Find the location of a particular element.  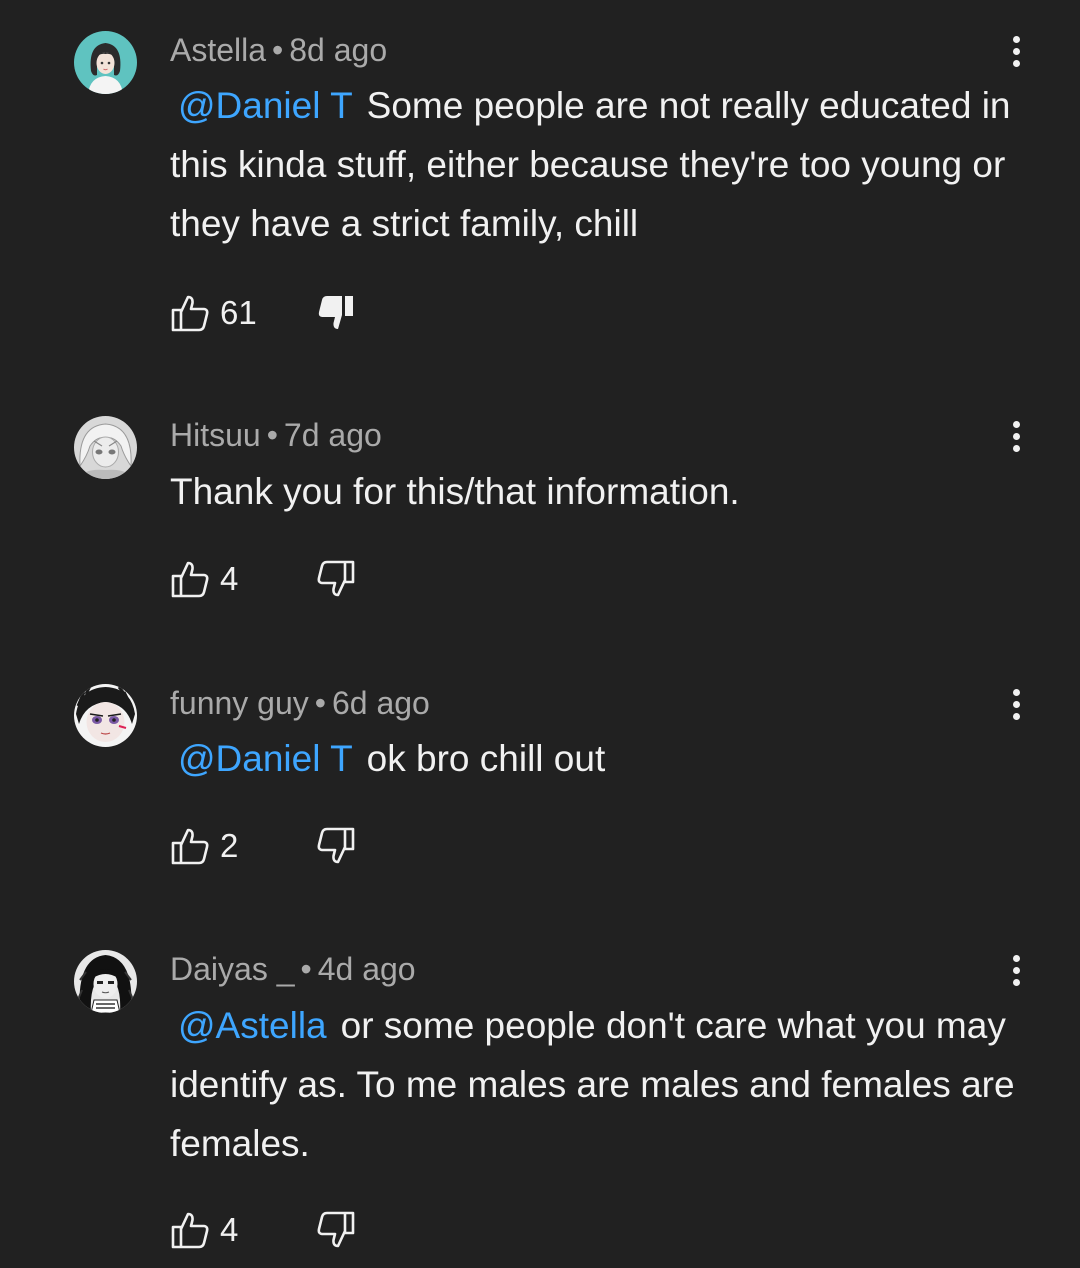

like-button: 2 is located at coordinates (225, 846).